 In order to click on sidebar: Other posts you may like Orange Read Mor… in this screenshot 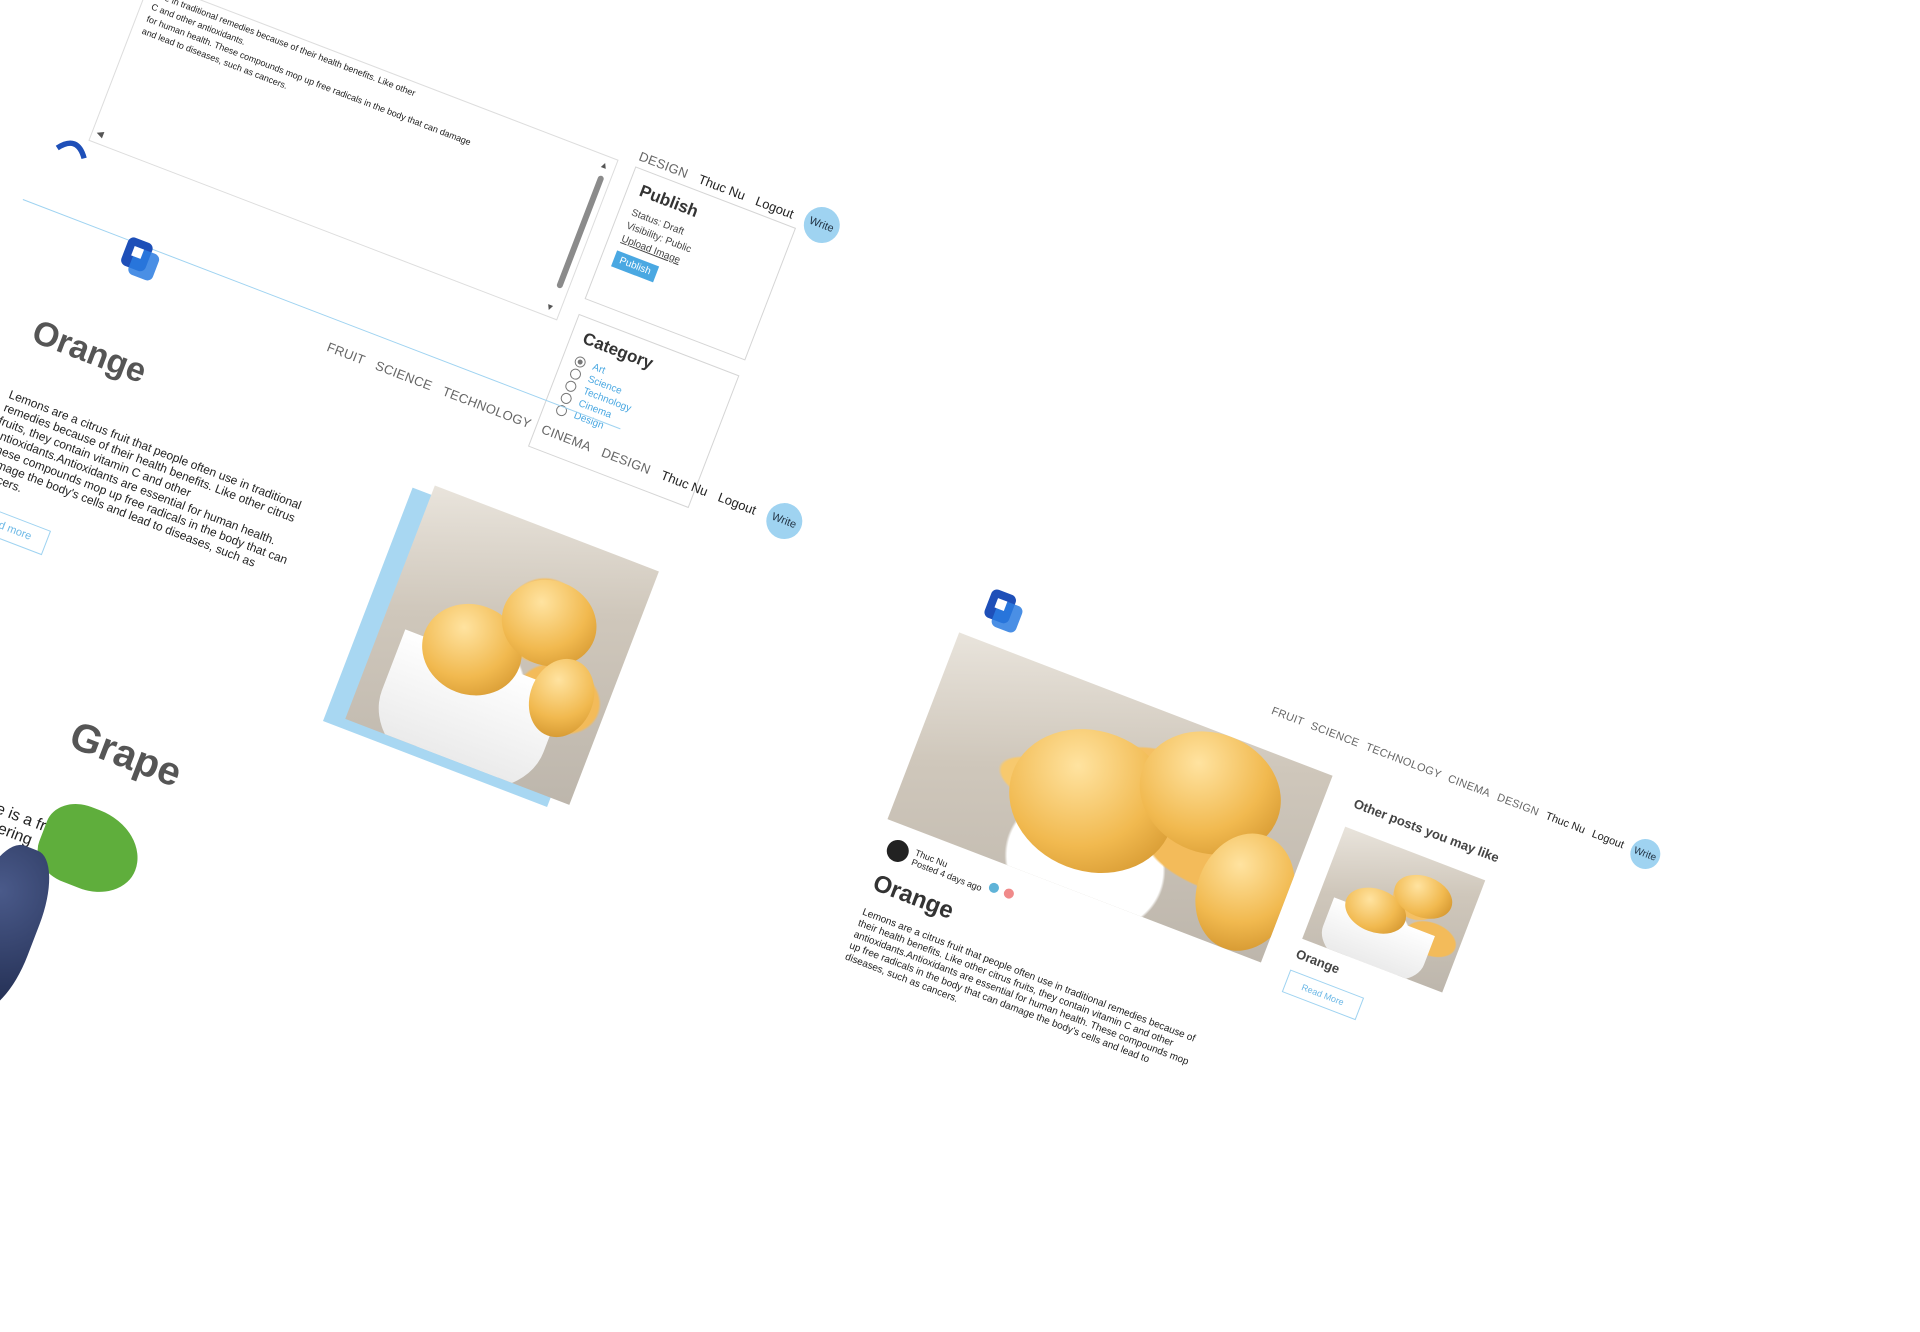, I will do `click(1394, 922)`.